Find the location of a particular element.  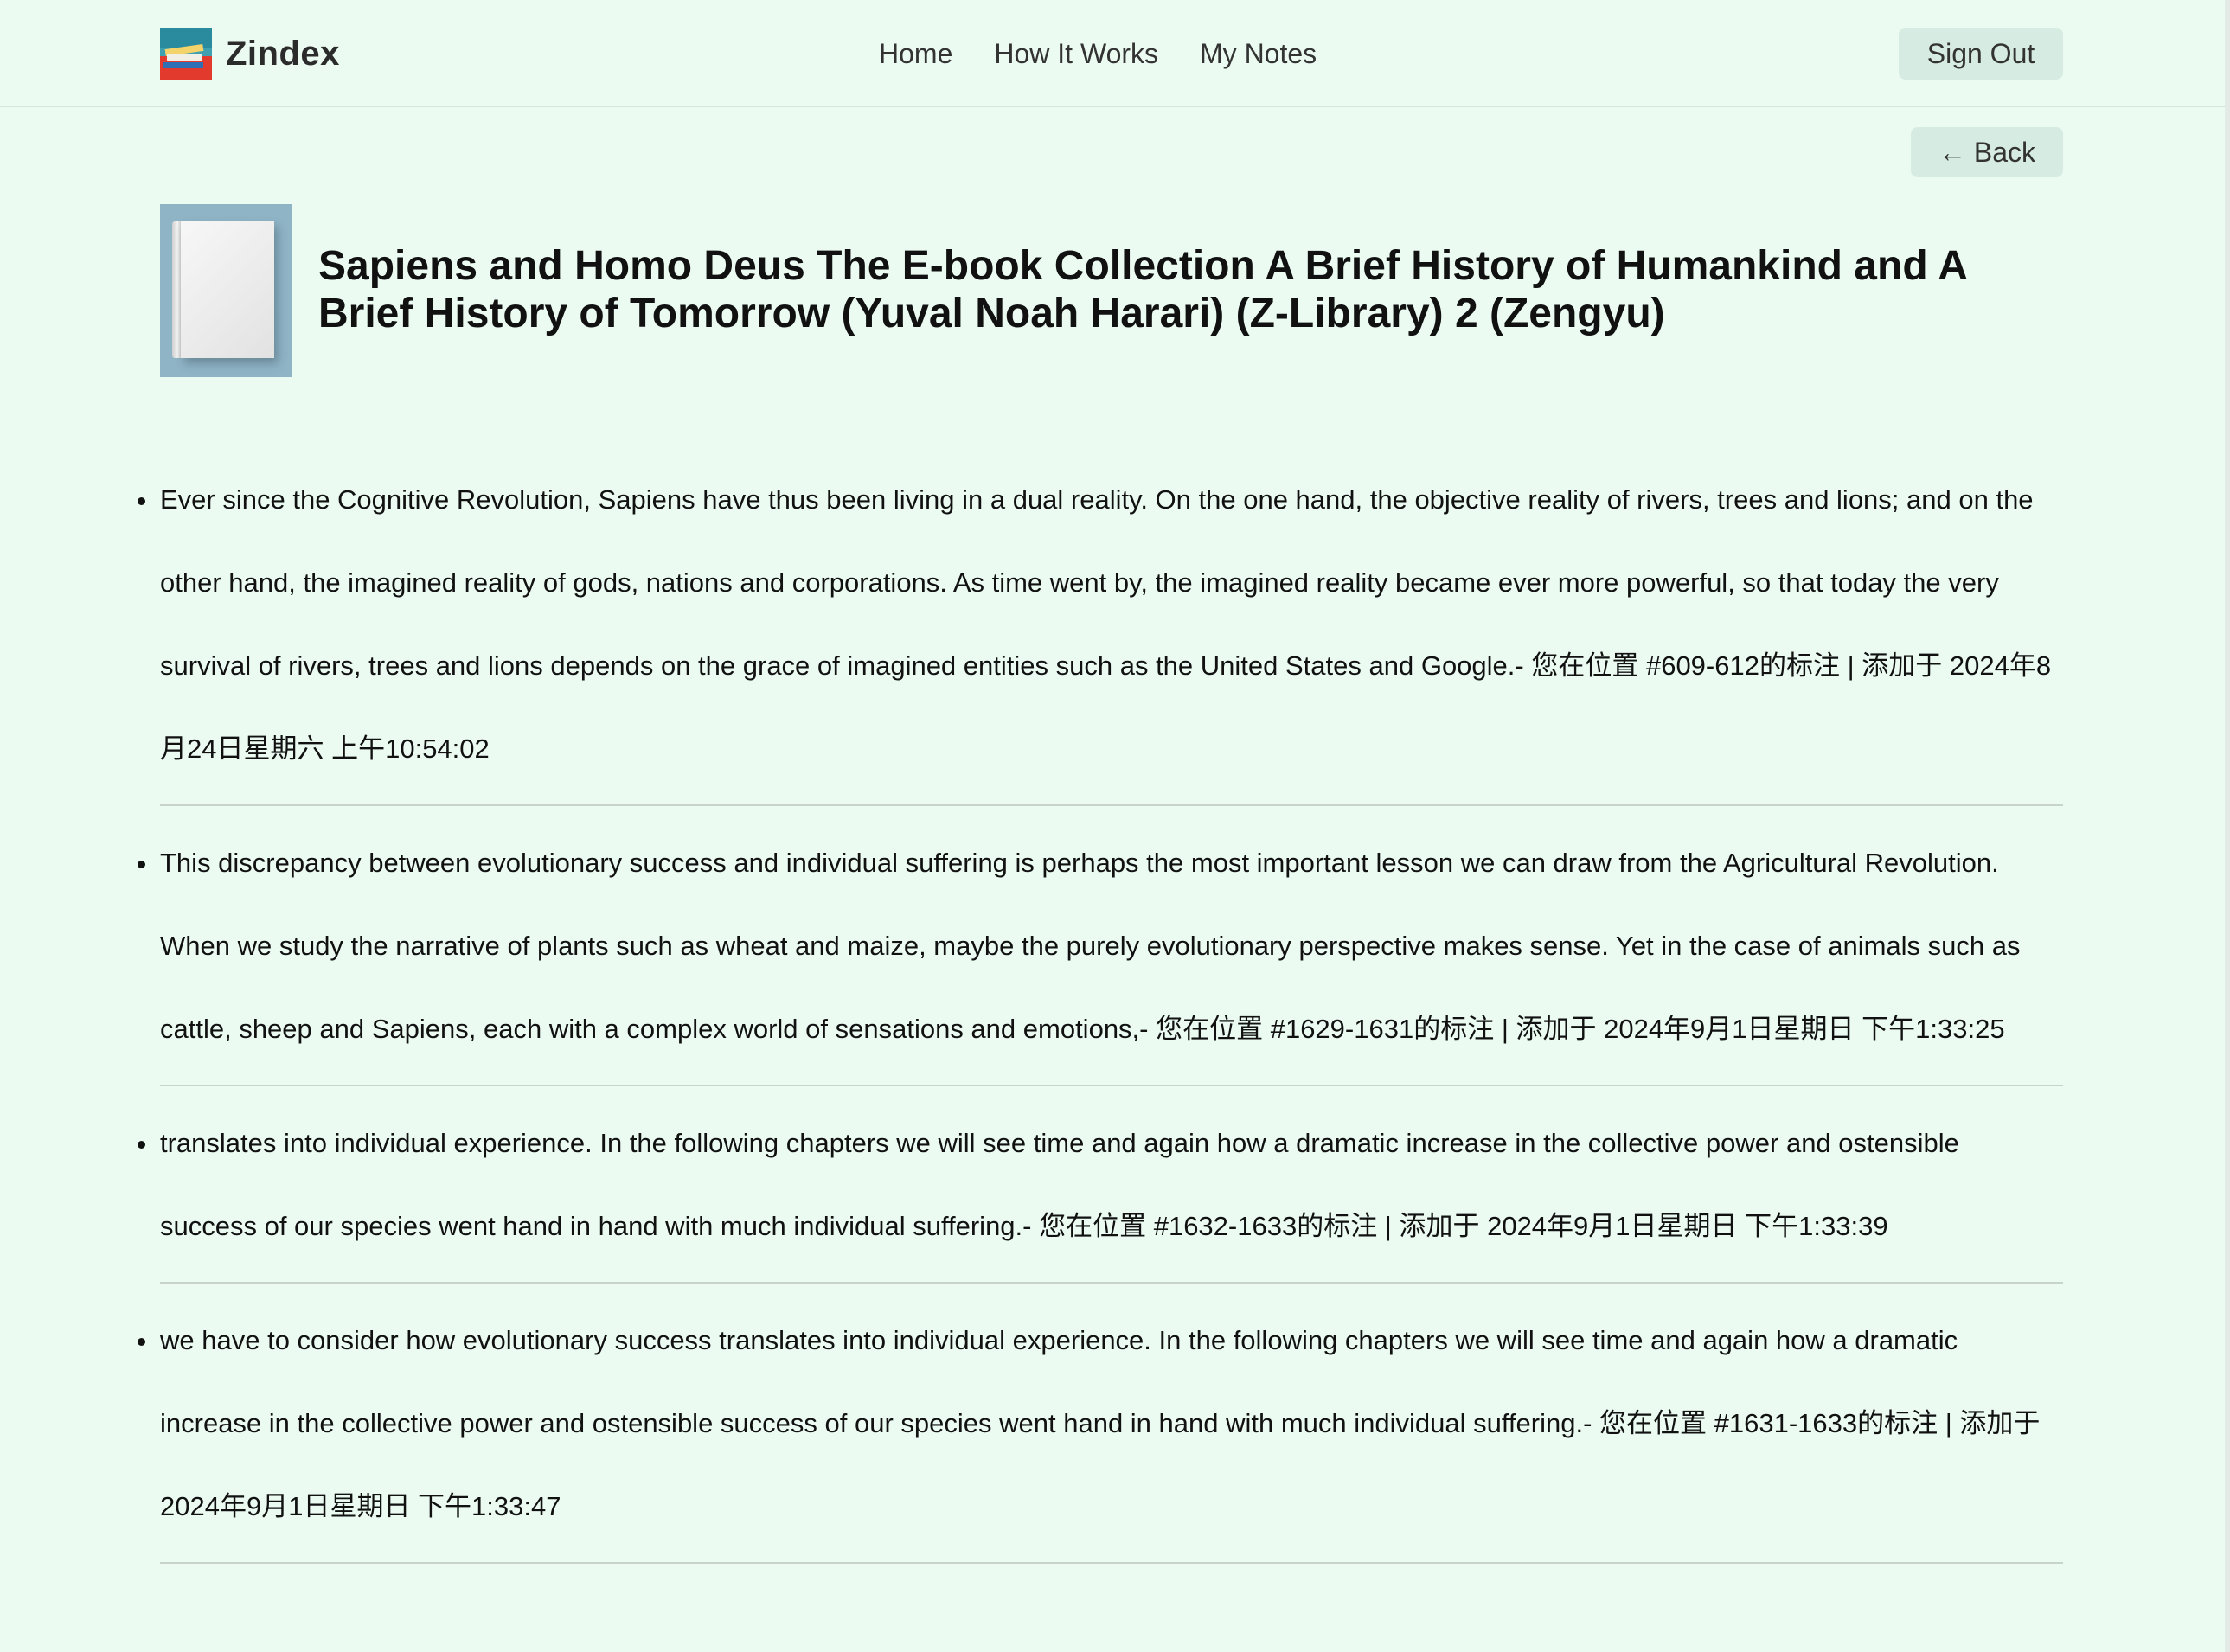

main-nav: Home How It Works My Notes is located at coordinates (1098, 54).